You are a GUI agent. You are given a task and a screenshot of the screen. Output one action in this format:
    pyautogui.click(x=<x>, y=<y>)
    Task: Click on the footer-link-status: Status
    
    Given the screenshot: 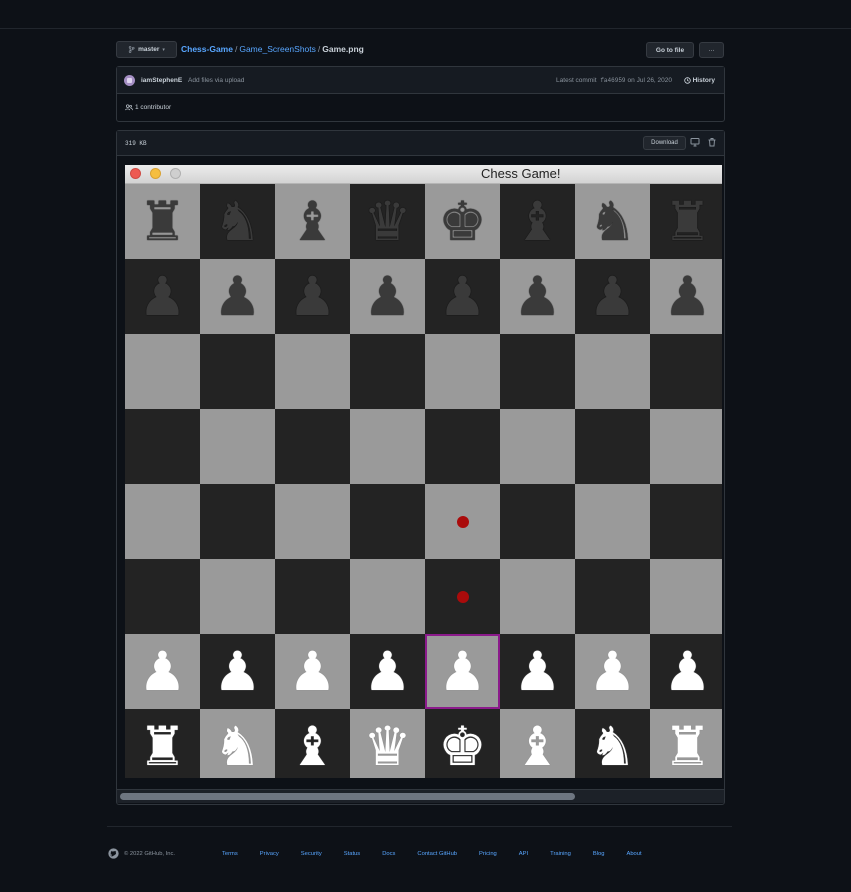 What is the action you would take?
    pyautogui.click(x=352, y=854)
    